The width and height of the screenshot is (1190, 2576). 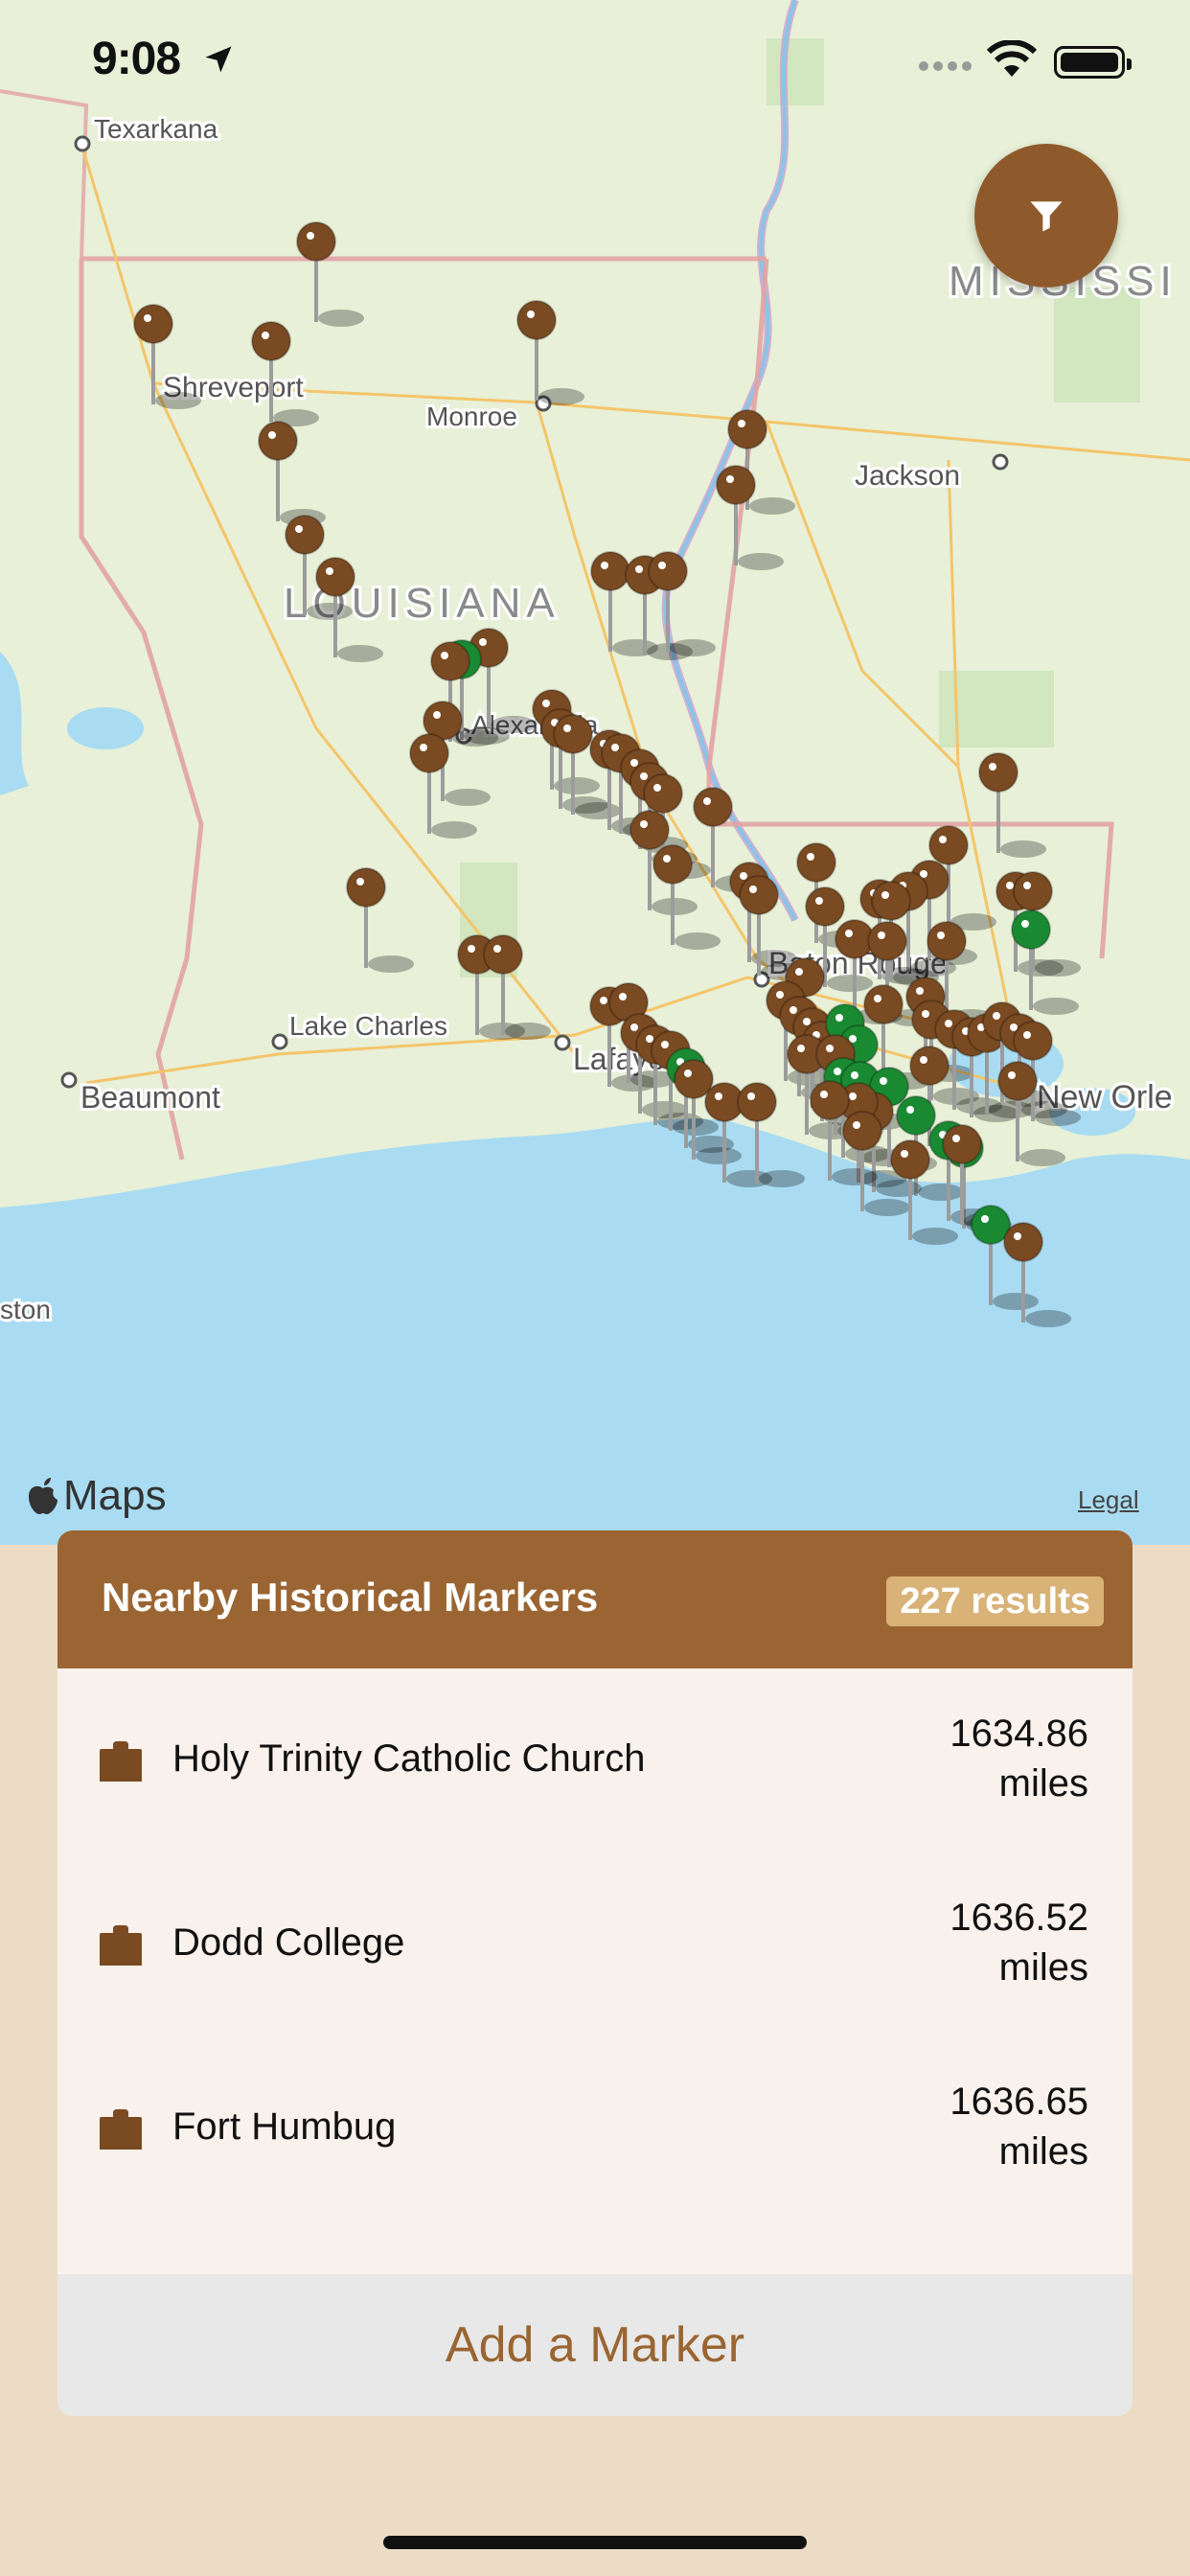 What do you see at coordinates (964, 1942) in the screenshot?
I see `marker-distance: 1636.52 miles` at bounding box center [964, 1942].